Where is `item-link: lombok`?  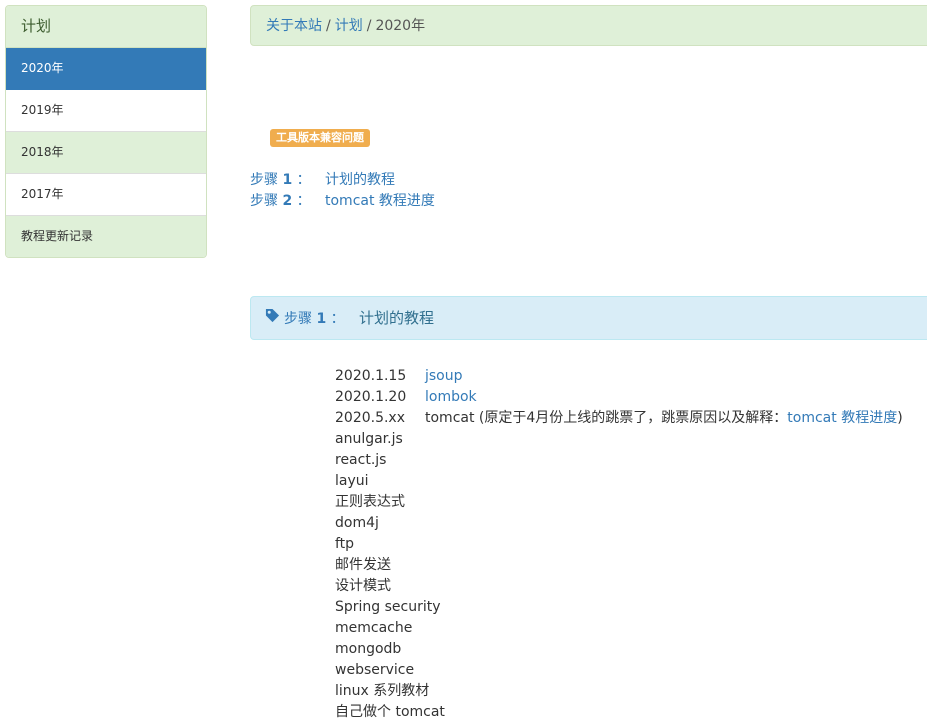
item-link: lombok is located at coordinates (451, 397).